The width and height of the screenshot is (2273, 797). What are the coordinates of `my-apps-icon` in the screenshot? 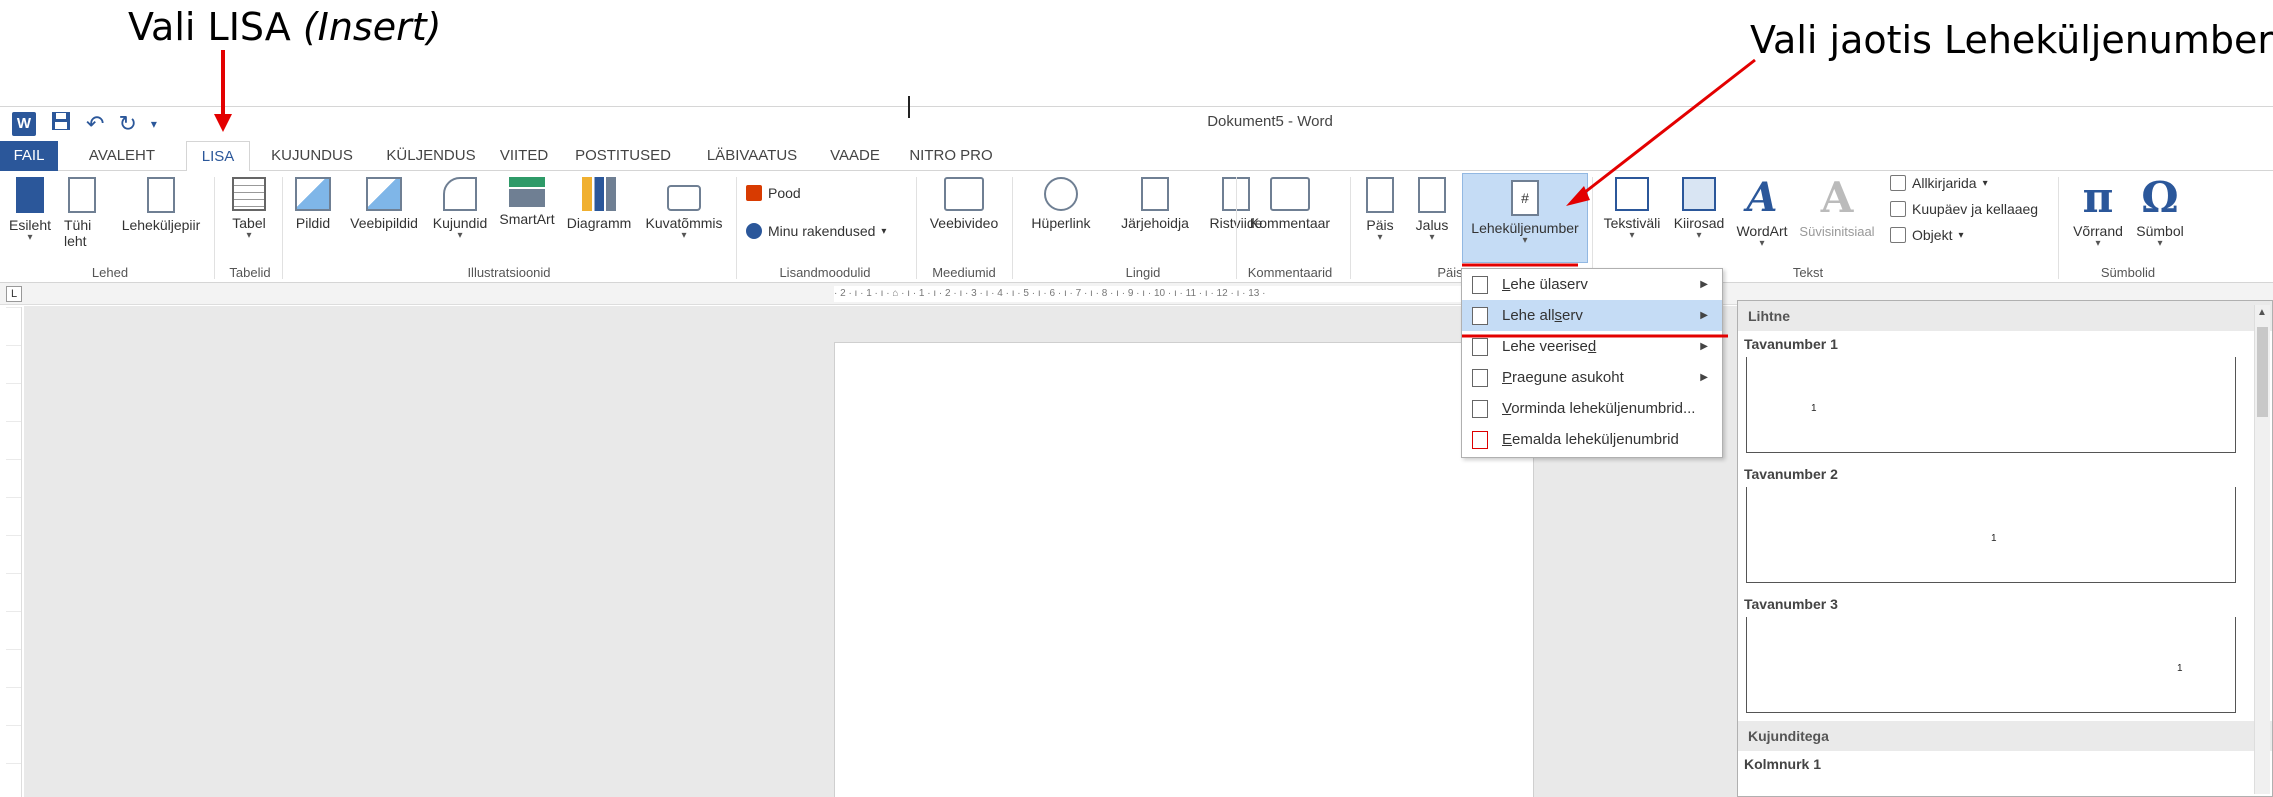 It's located at (754, 231).